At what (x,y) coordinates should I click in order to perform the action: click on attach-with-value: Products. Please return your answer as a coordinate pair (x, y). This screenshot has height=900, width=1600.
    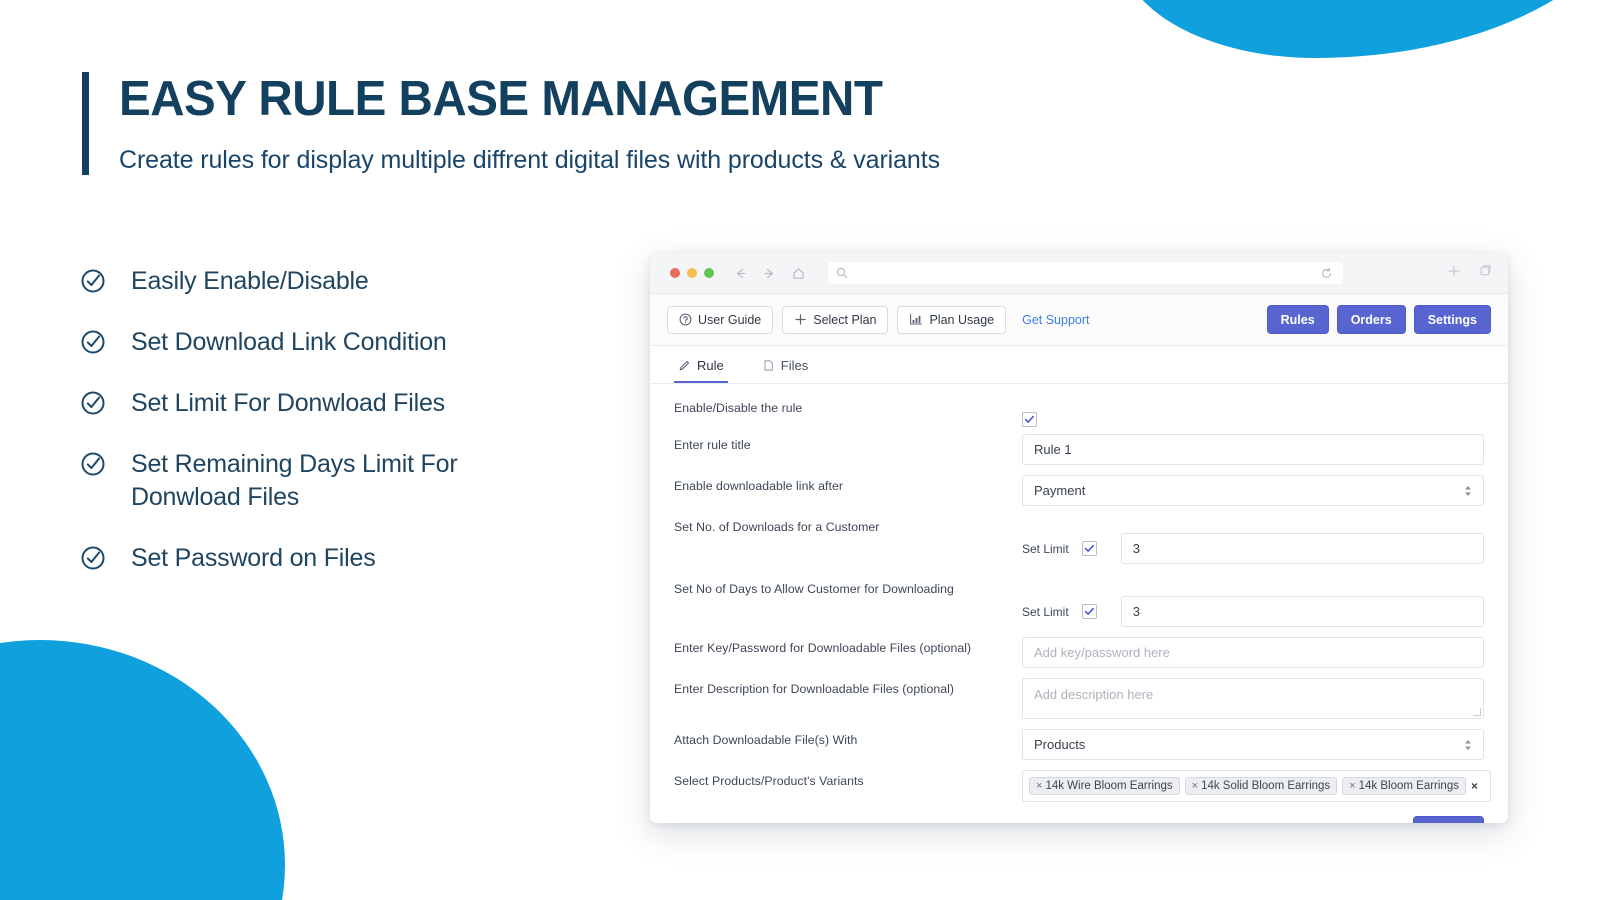
    Looking at the image, I should click on (1060, 744).